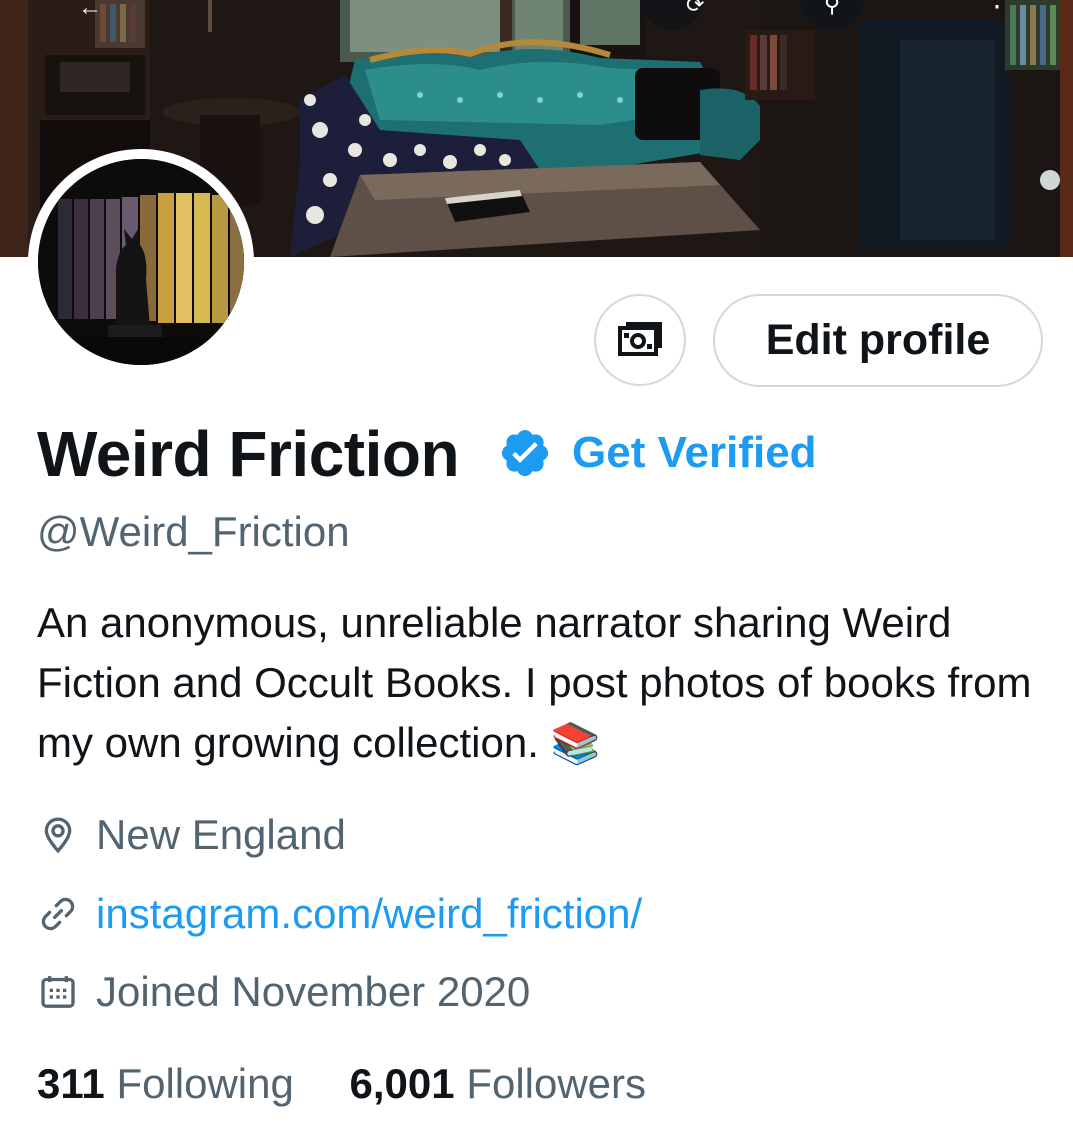 The width and height of the screenshot is (1073, 1134). I want to click on verified-badge-icon, so click(525, 453).